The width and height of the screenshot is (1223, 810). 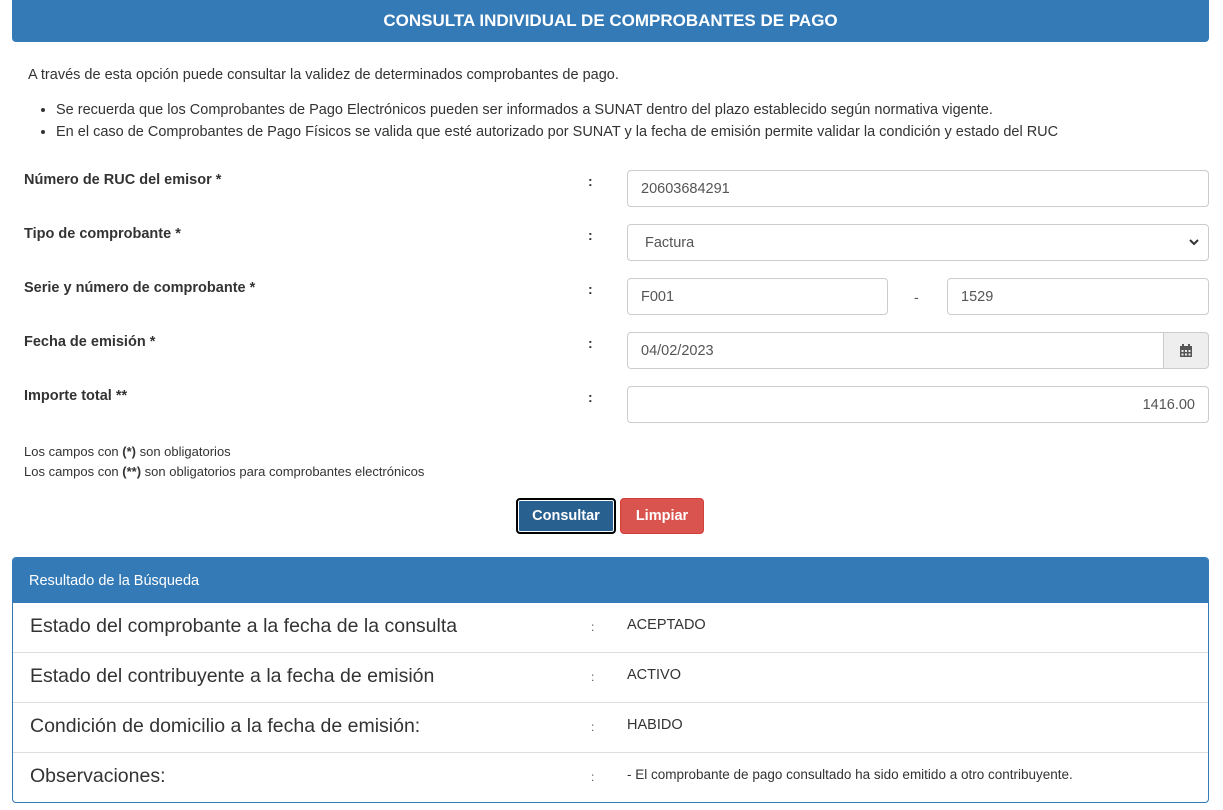 I want to click on ruc-label: Número de RUC del emisor *, so click(x=123, y=180).